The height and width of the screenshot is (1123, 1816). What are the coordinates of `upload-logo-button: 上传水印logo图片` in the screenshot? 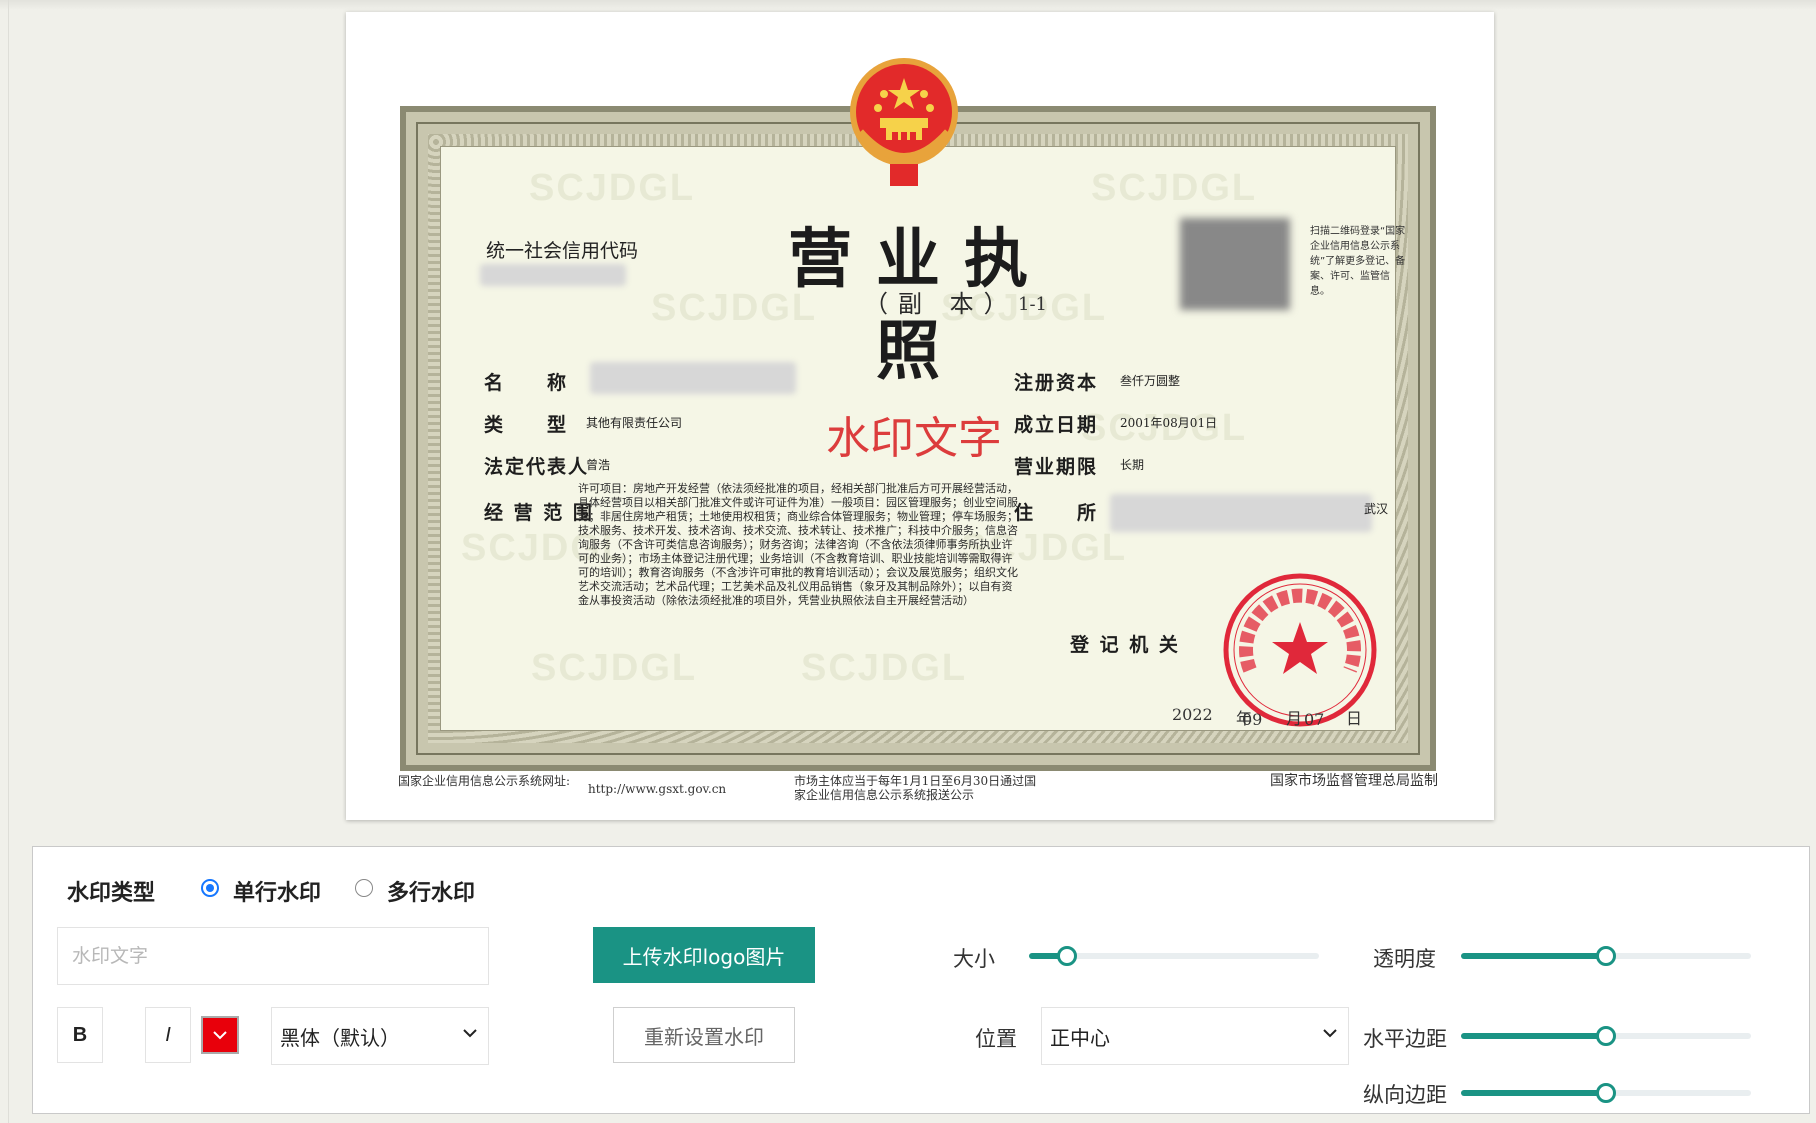 It's located at (704, 955).